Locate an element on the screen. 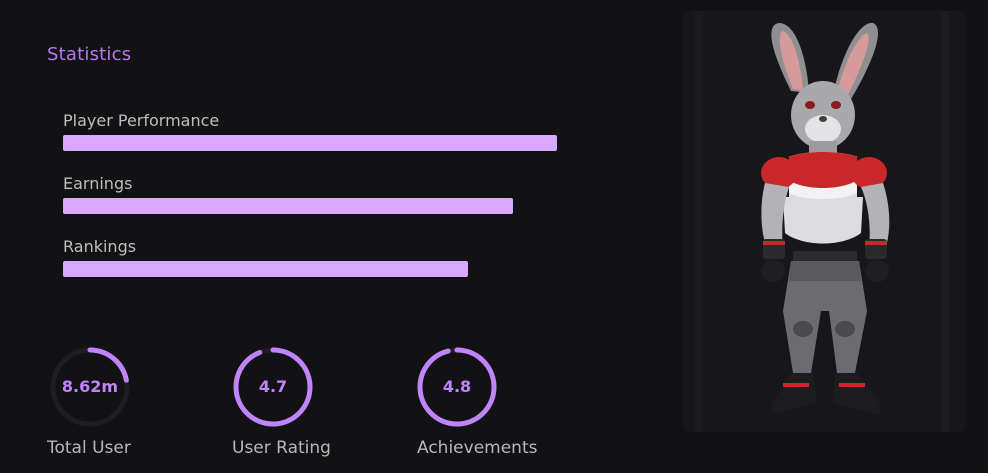  stat-label: Earnings is located at coordinates (98, 183).